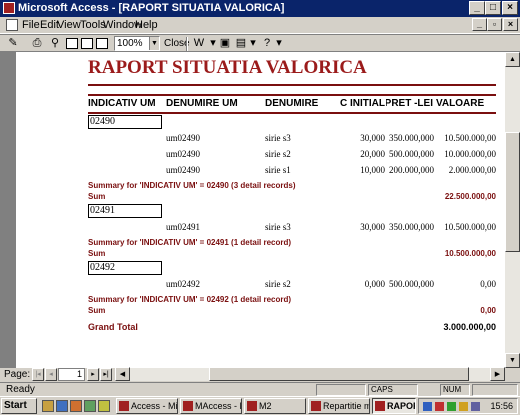 Image resolution: width=520 pixels, height=415 pixels. What do you see at coordinates (477, 8) in the screenshot?
I see `minimize-button: _` at bounding box center [477, 8].